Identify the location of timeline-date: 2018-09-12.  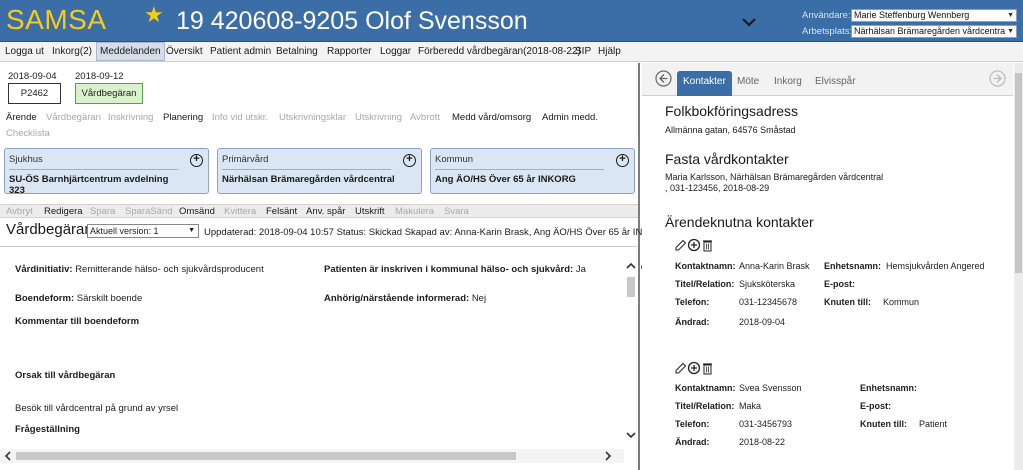
(99, 76).